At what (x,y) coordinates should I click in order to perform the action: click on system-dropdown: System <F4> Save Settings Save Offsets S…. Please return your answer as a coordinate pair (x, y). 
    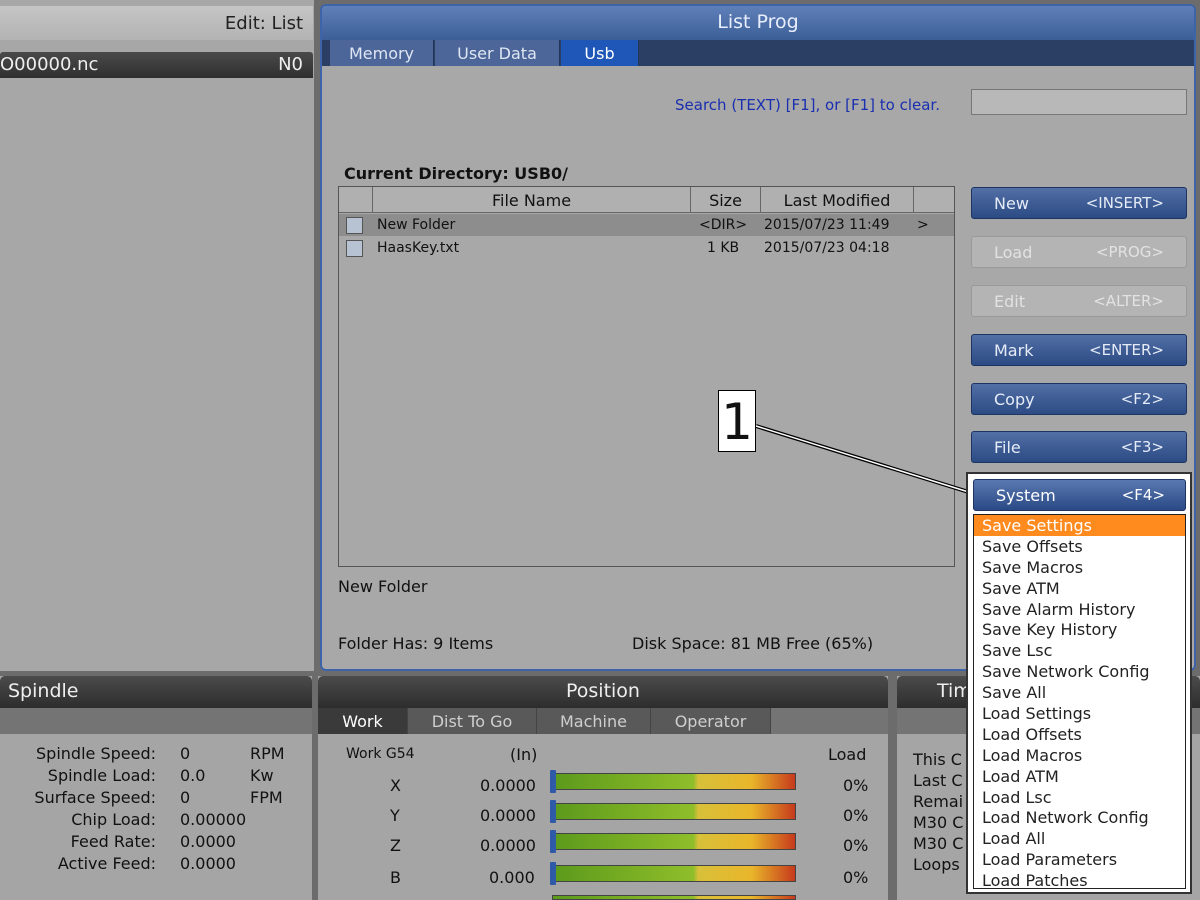
    Looking at the image, I should click on (1079, 683).